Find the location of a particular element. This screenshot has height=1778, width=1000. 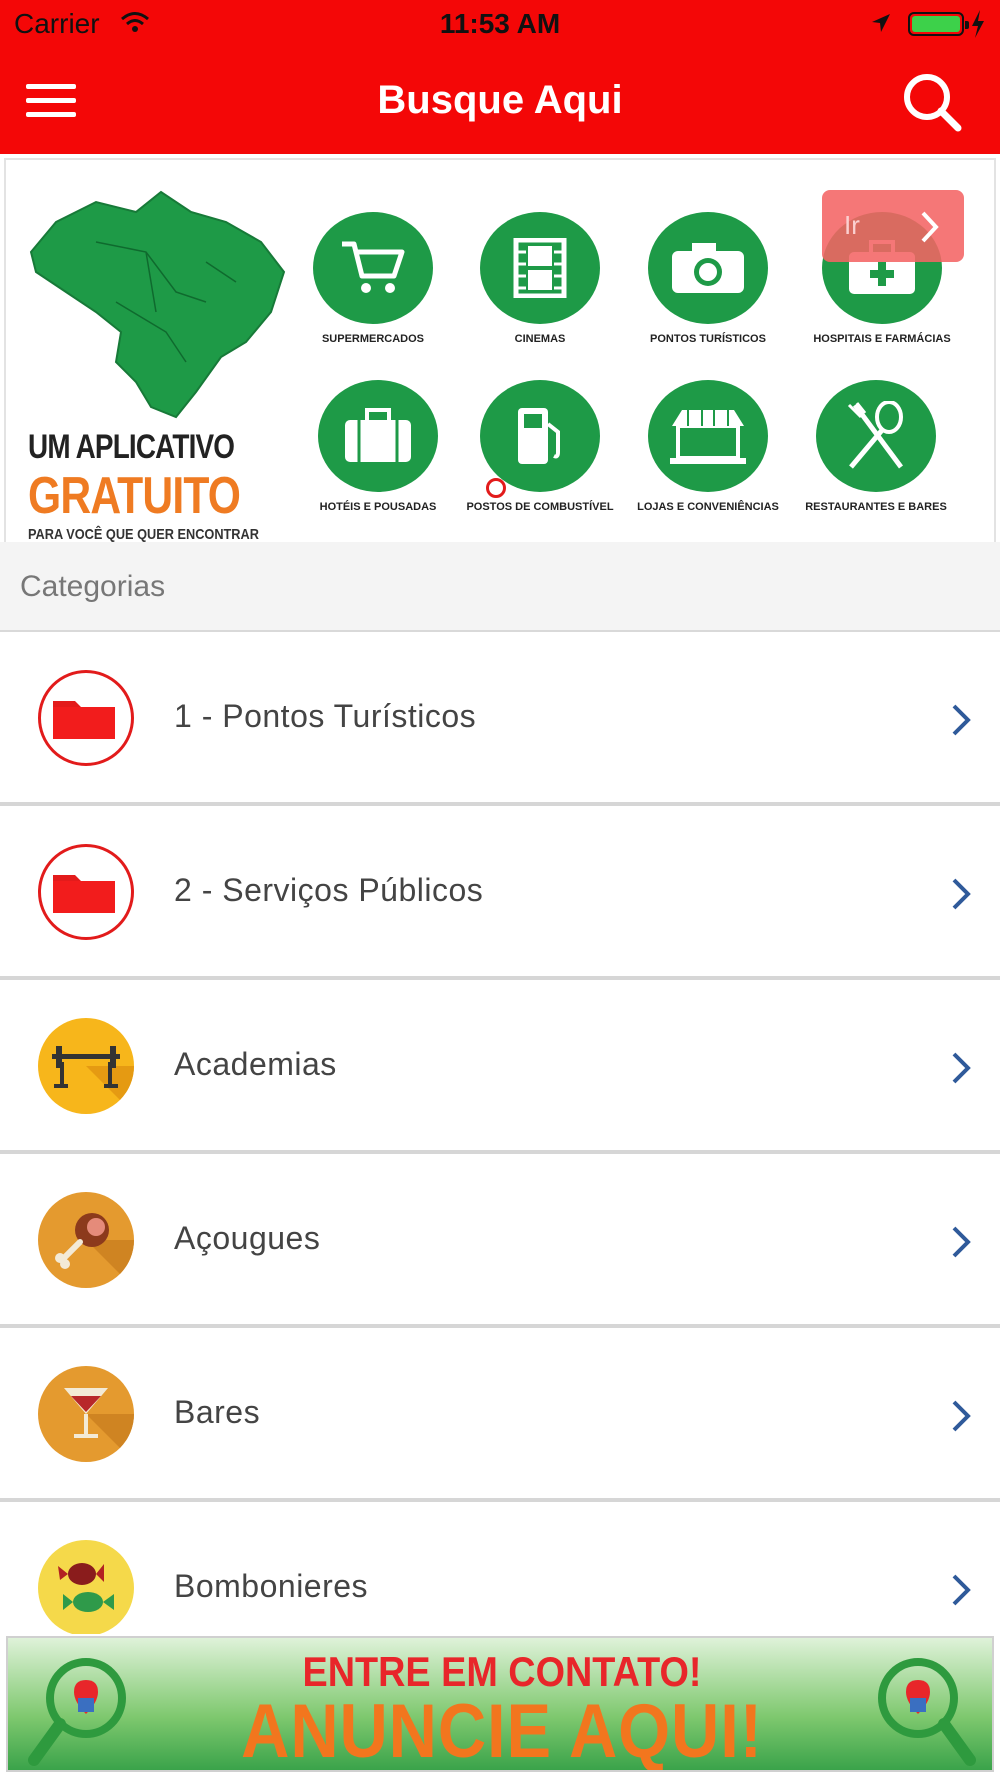

banner-category-hoteis-pousadas: HOTÉIS E POUSADAS is located at coordinates (378, 447).